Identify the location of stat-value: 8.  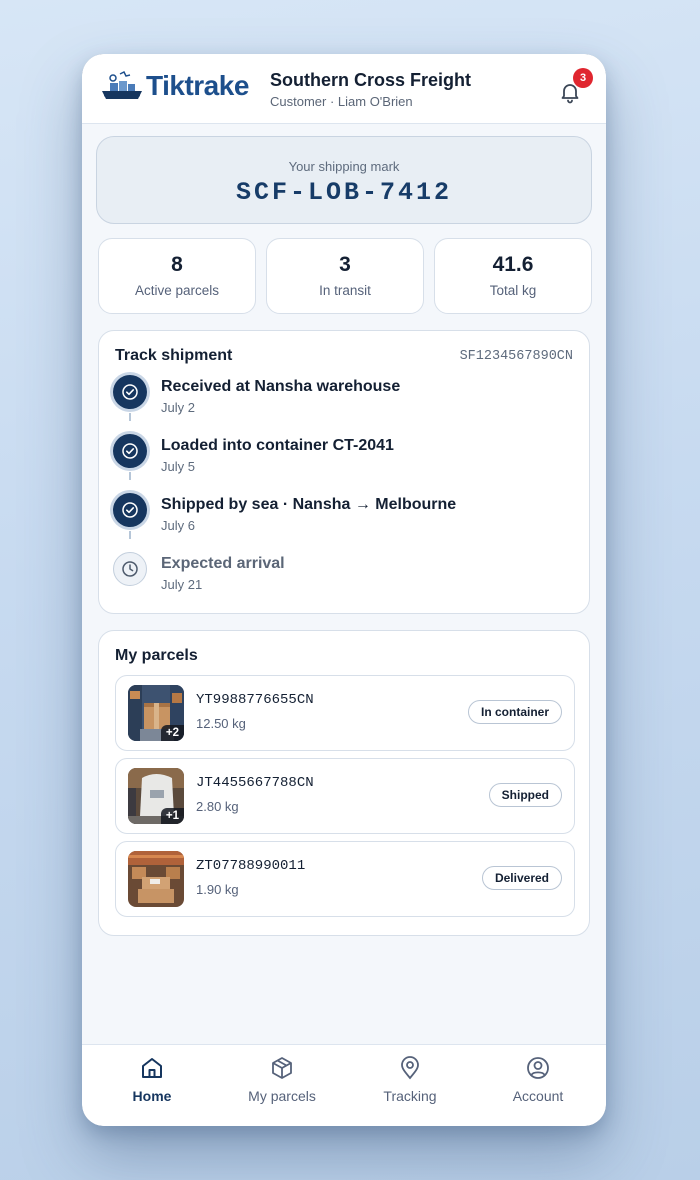
(177, 264).